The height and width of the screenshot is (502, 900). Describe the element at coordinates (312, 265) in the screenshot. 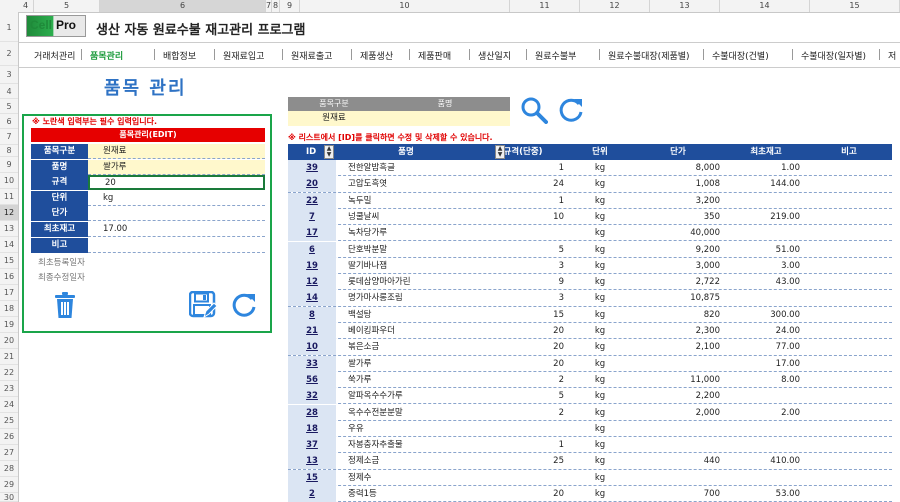

I see `item-id-link: 19` at that location.